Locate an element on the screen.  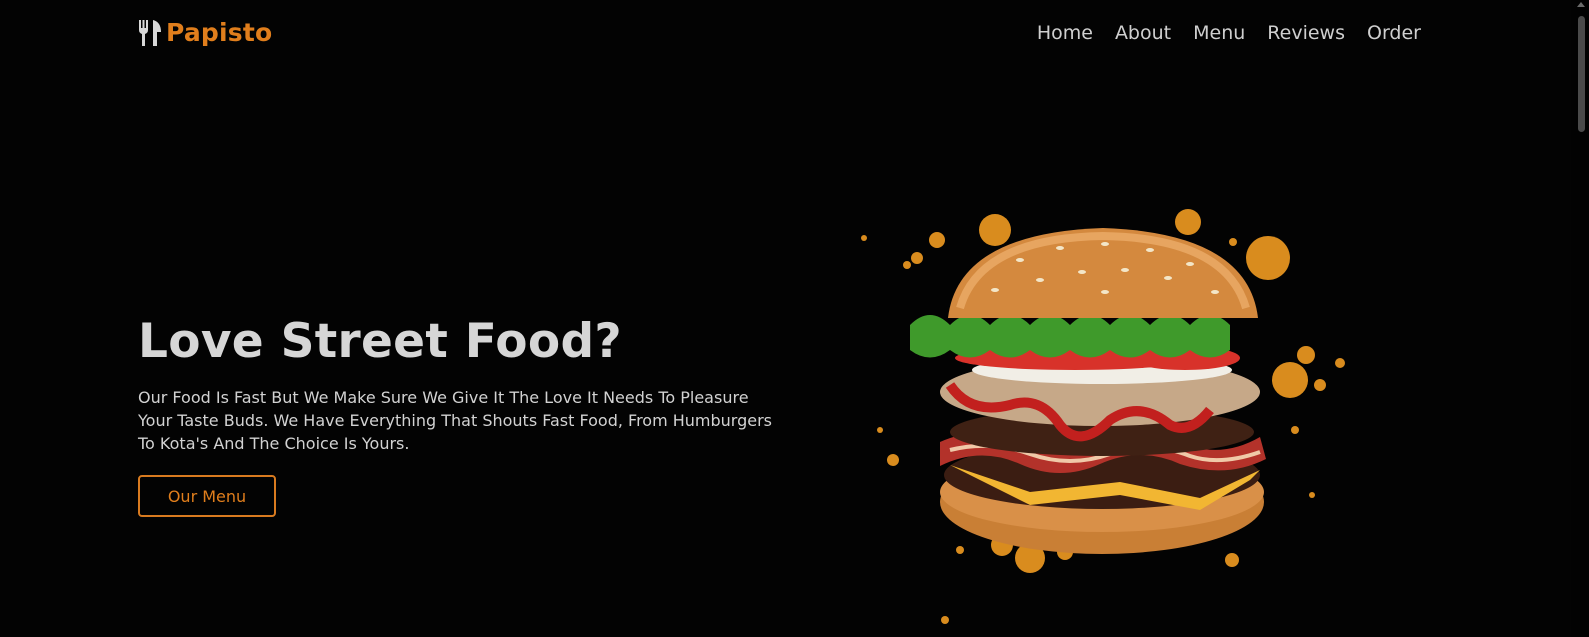
nav-about: About is located at coordinates (1143, 33).